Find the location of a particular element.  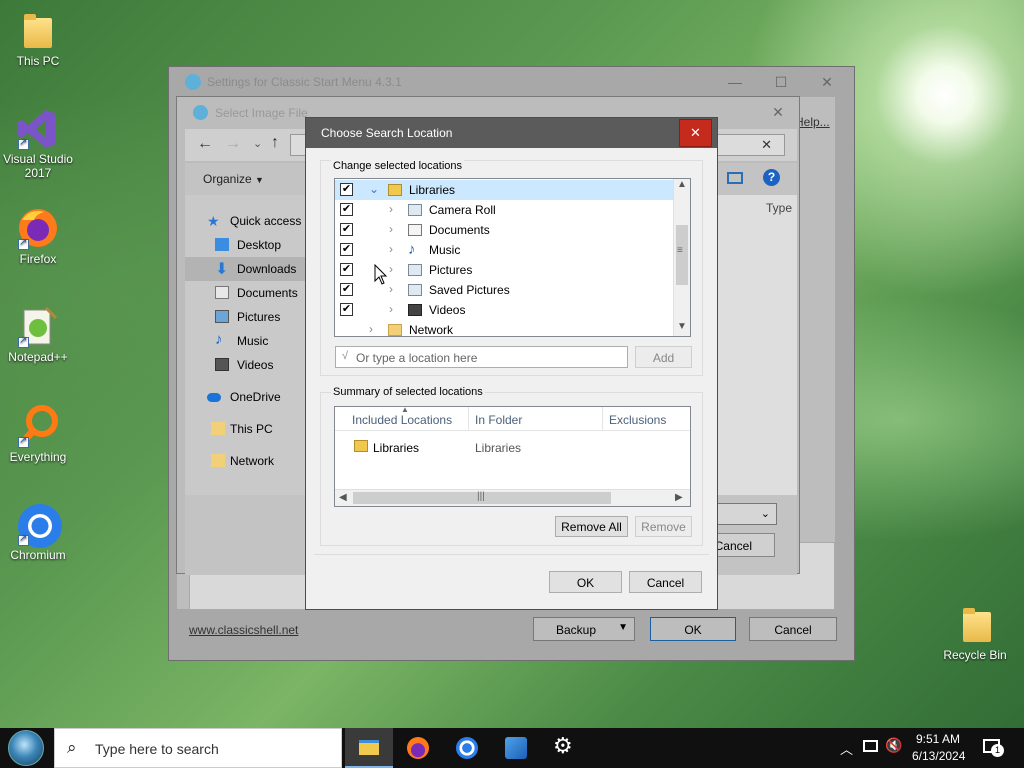

sidebar-item-downloads: ⬇ Downloads is located at coordinates (245, 269).